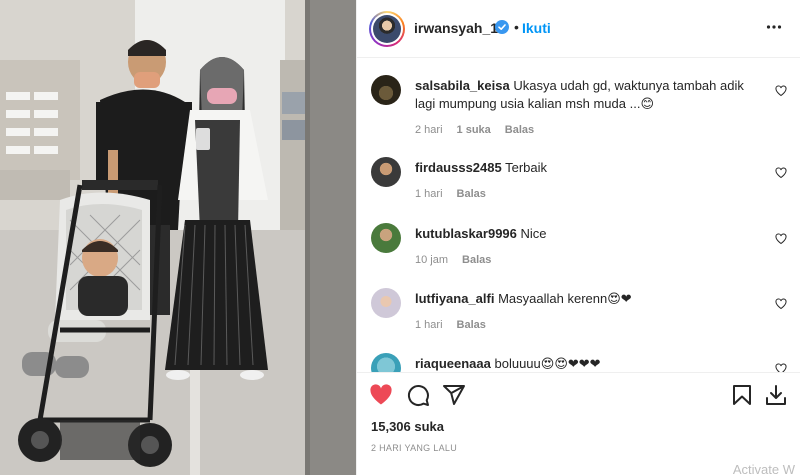 Image resolution: width=800 pixels, height=475 pixels. I want to click on comment-meta: 10 jam Balas, so click(453, 260).